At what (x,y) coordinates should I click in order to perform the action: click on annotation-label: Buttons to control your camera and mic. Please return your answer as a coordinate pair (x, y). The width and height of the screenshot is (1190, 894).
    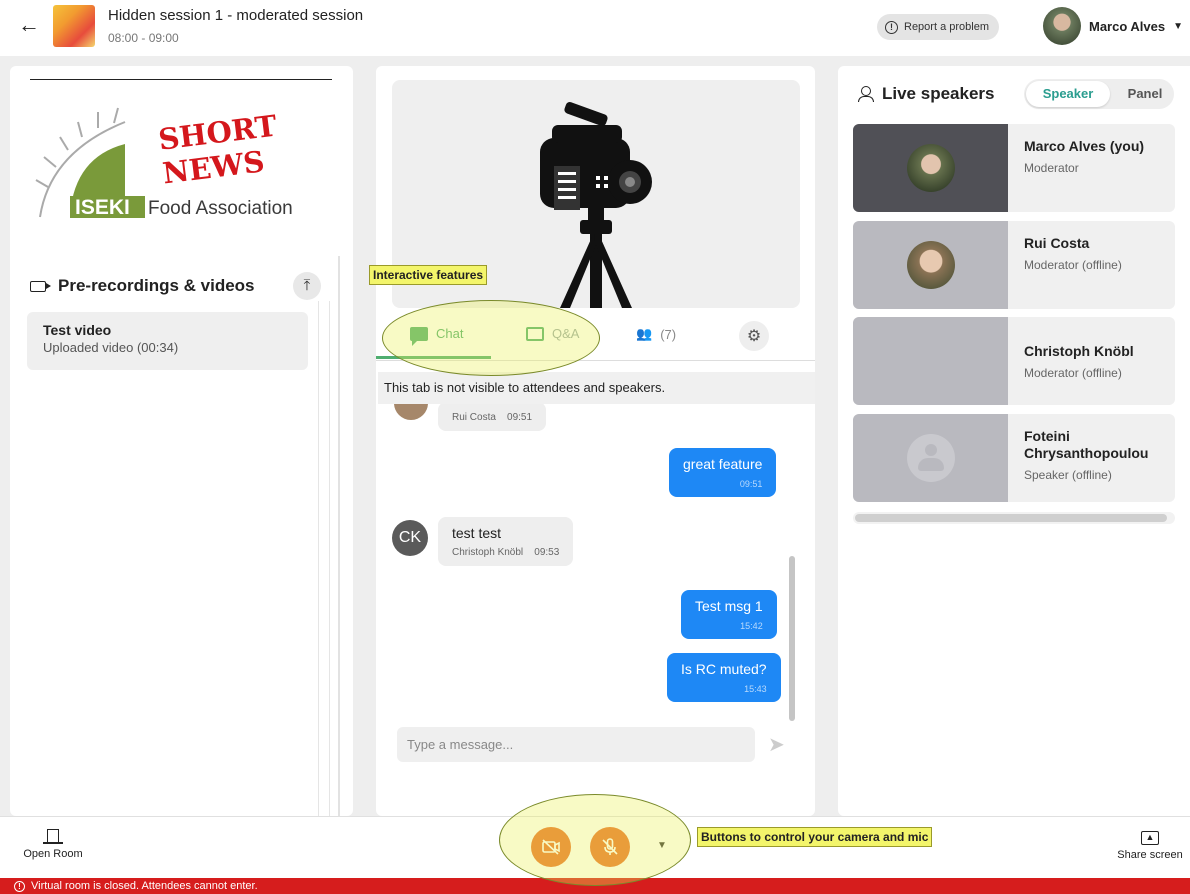
    Looking at the image, I should click on (815, 837).